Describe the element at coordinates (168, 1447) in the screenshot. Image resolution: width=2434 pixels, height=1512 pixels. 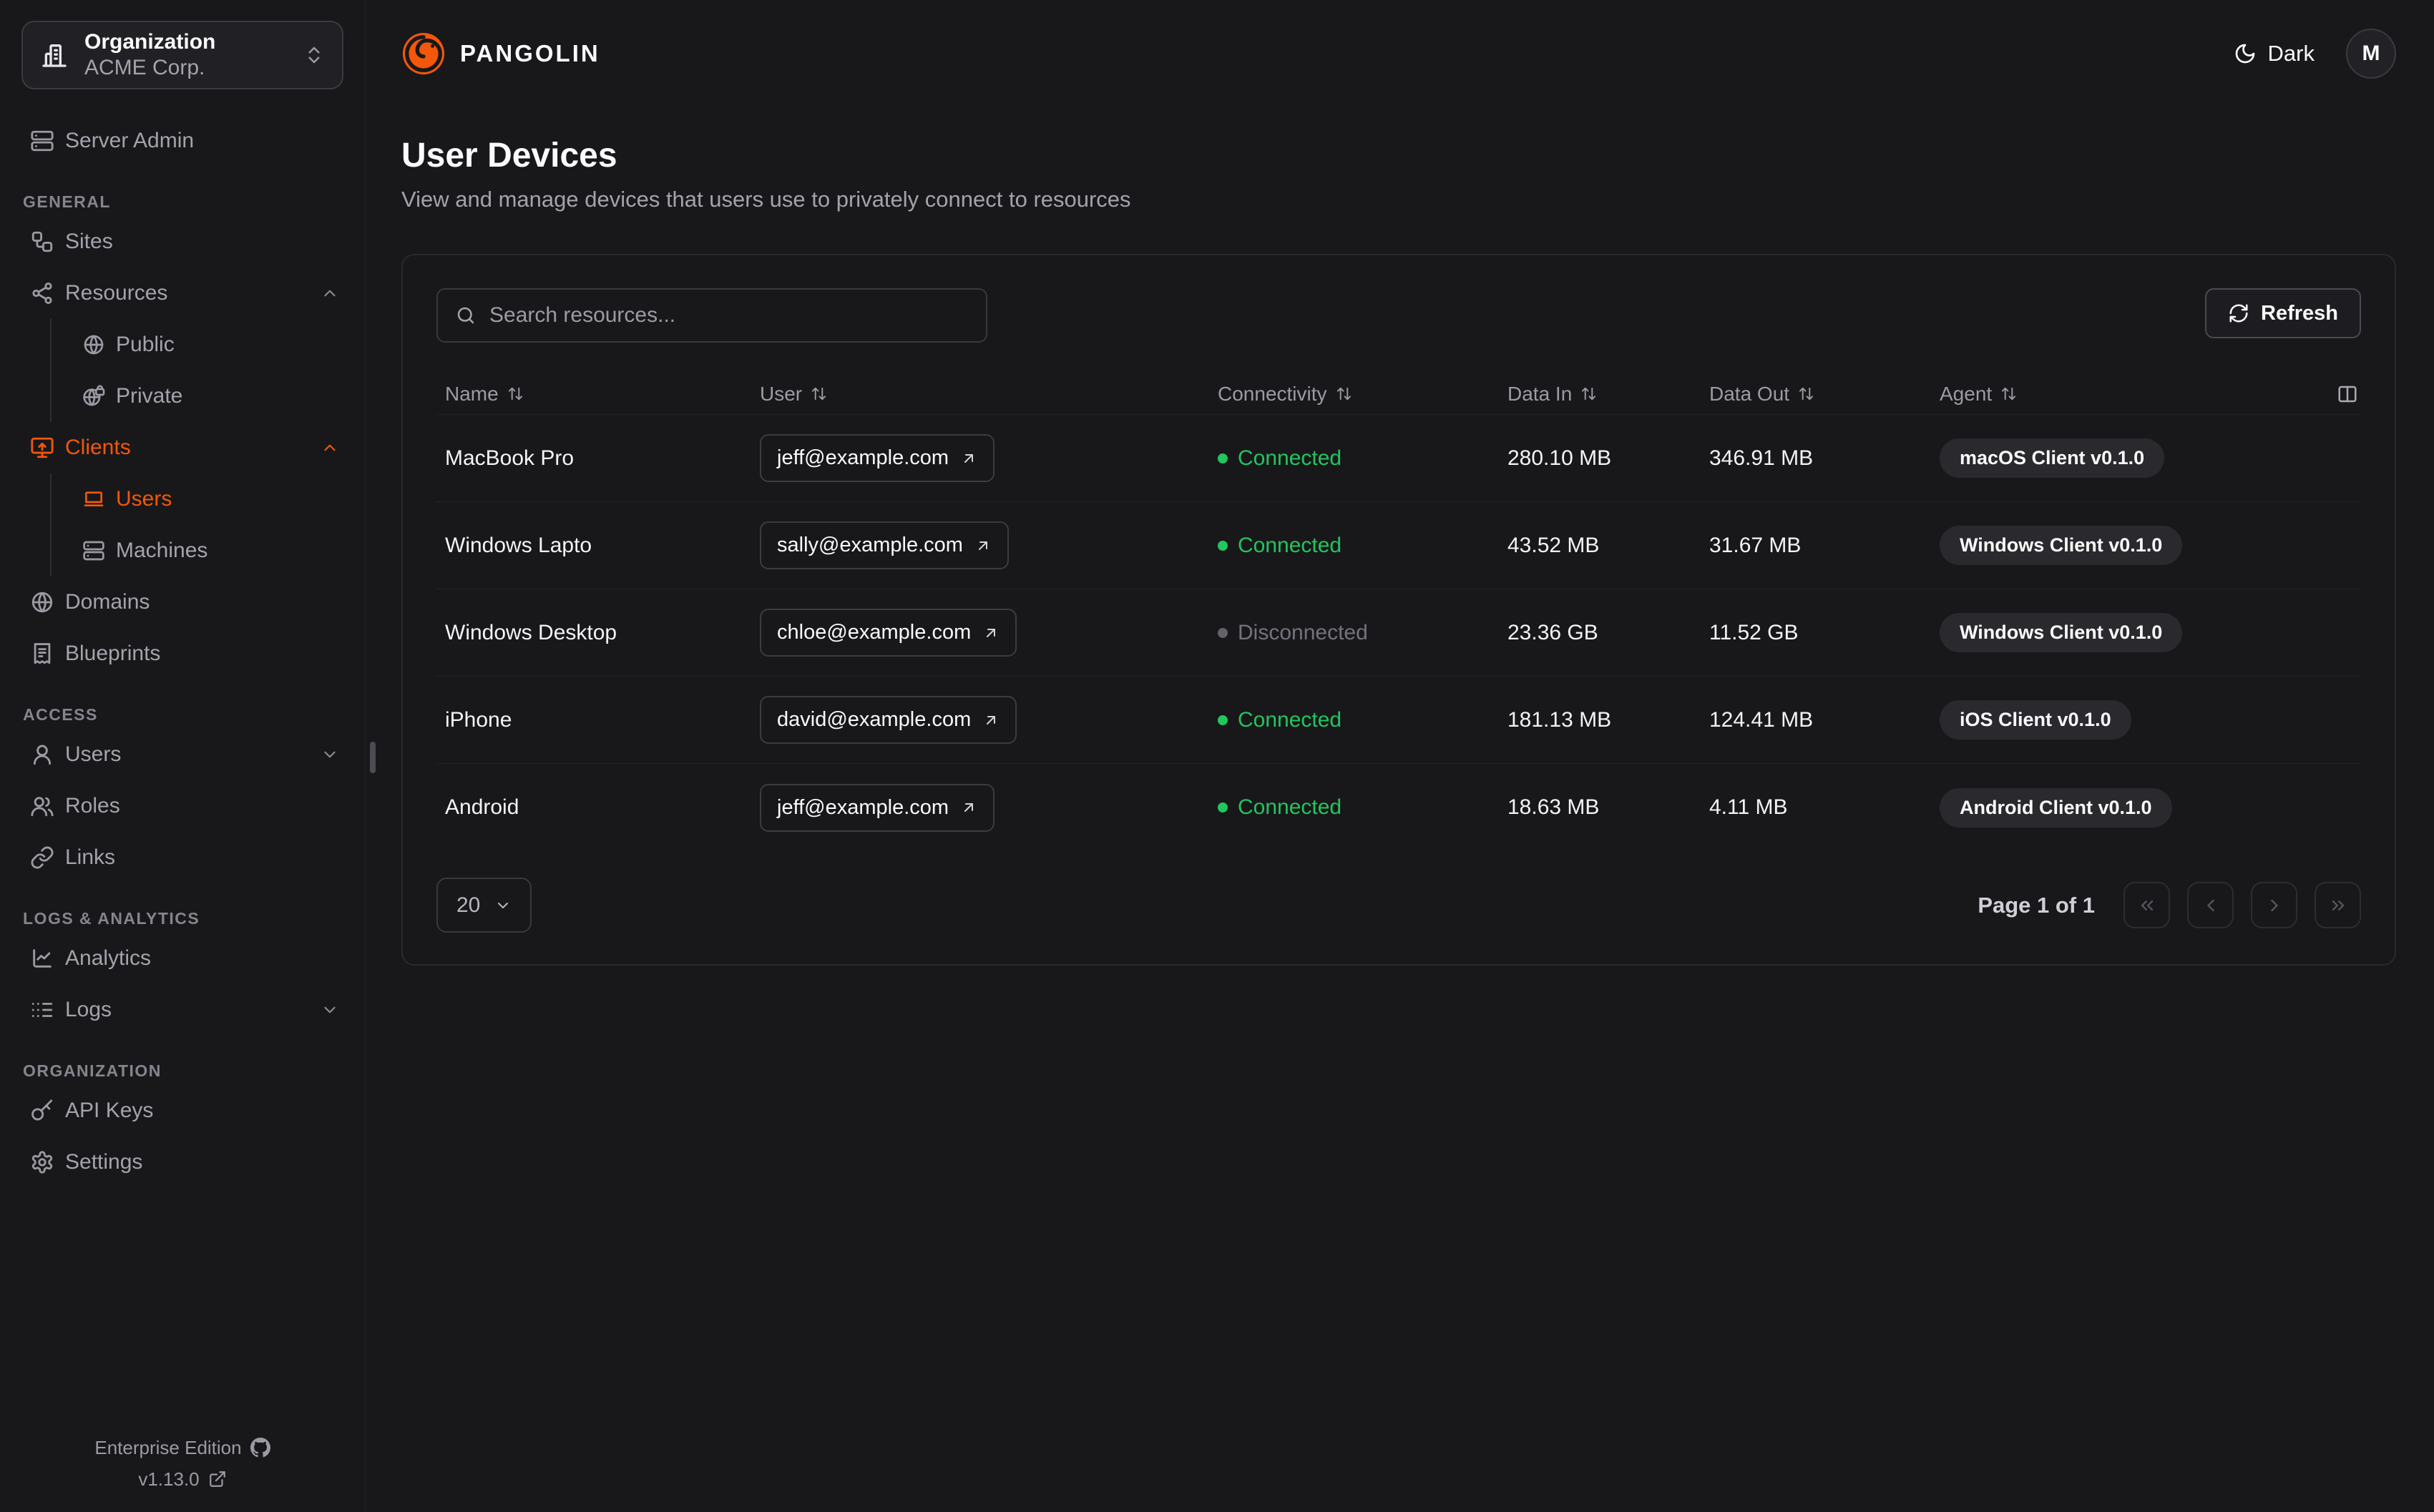
I see `edition-label: Enterprise Edition` at that location.